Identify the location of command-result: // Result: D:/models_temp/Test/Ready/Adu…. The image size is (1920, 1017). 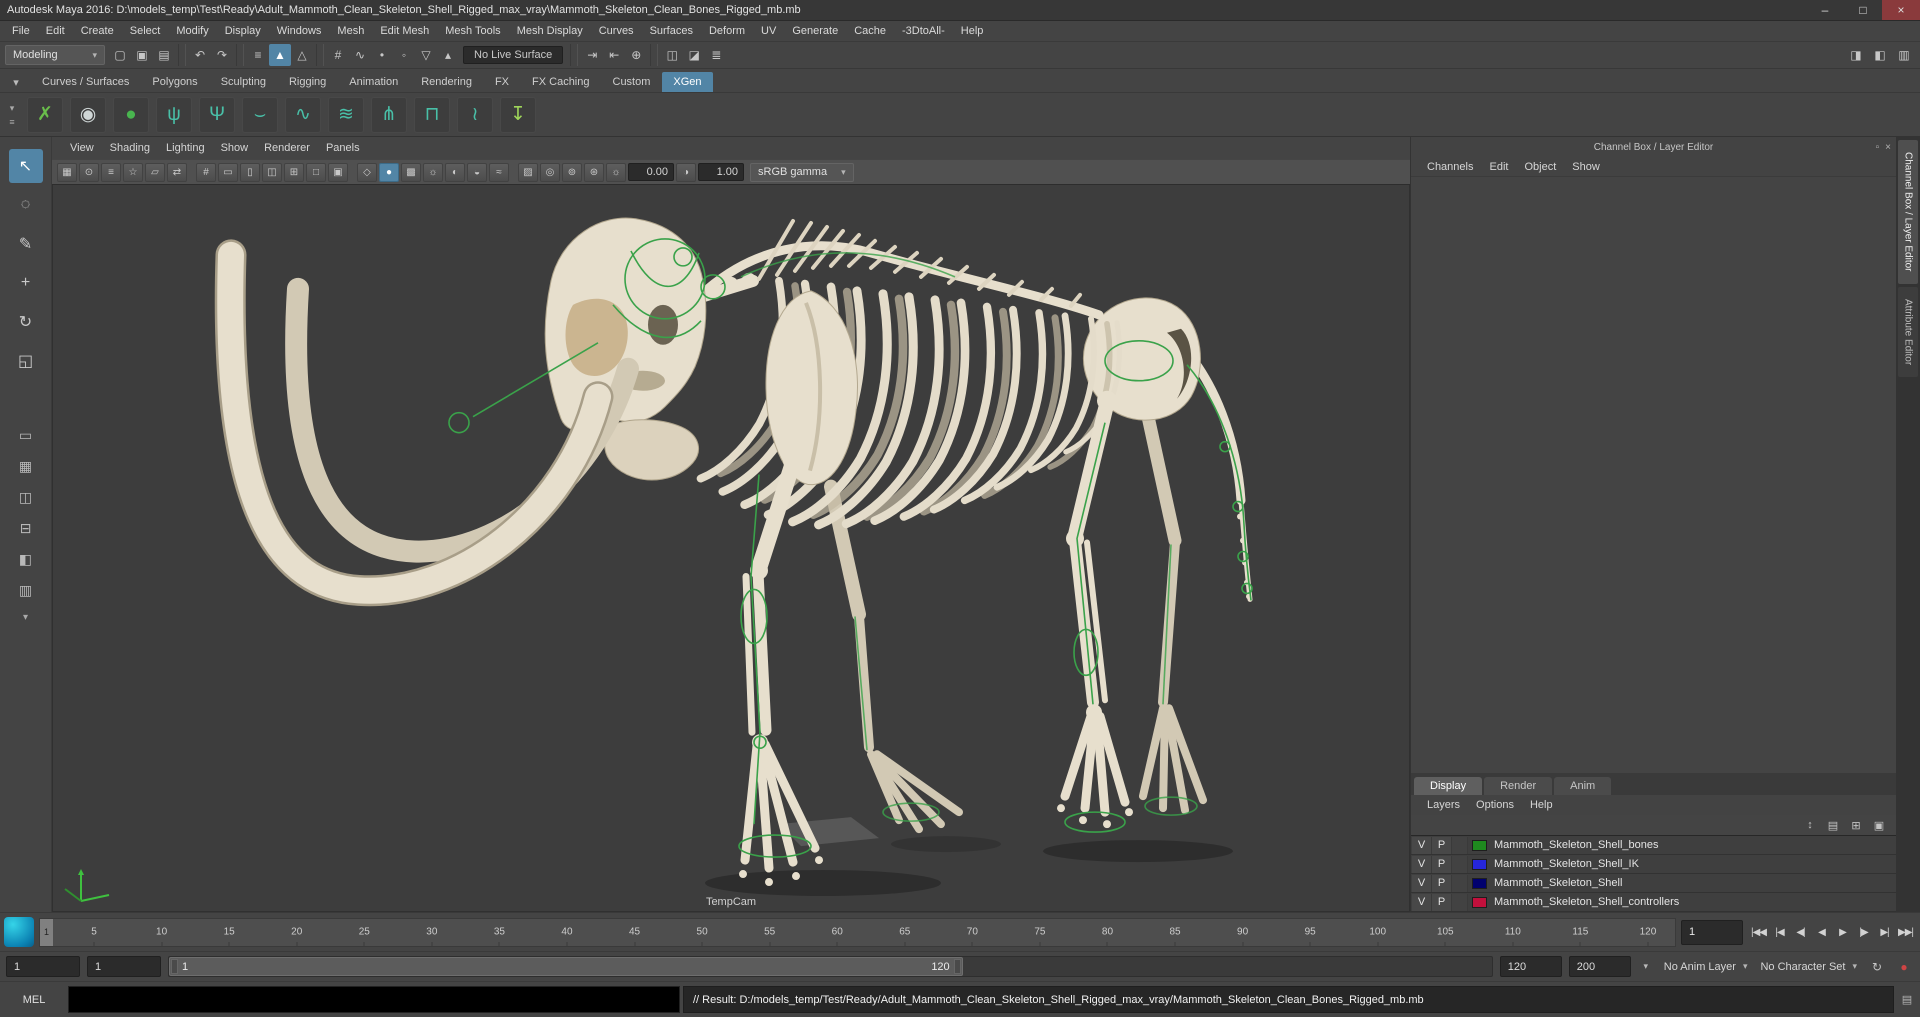
(1288, 999).